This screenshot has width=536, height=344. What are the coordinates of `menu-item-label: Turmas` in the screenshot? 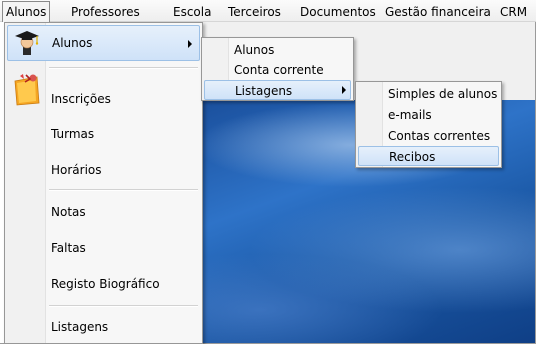 It's located at (73, 134).